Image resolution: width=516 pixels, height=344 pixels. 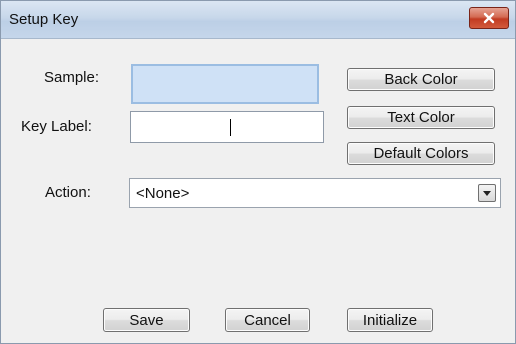 I want to click on action-dropdown-button, so click(x=487, y=193).